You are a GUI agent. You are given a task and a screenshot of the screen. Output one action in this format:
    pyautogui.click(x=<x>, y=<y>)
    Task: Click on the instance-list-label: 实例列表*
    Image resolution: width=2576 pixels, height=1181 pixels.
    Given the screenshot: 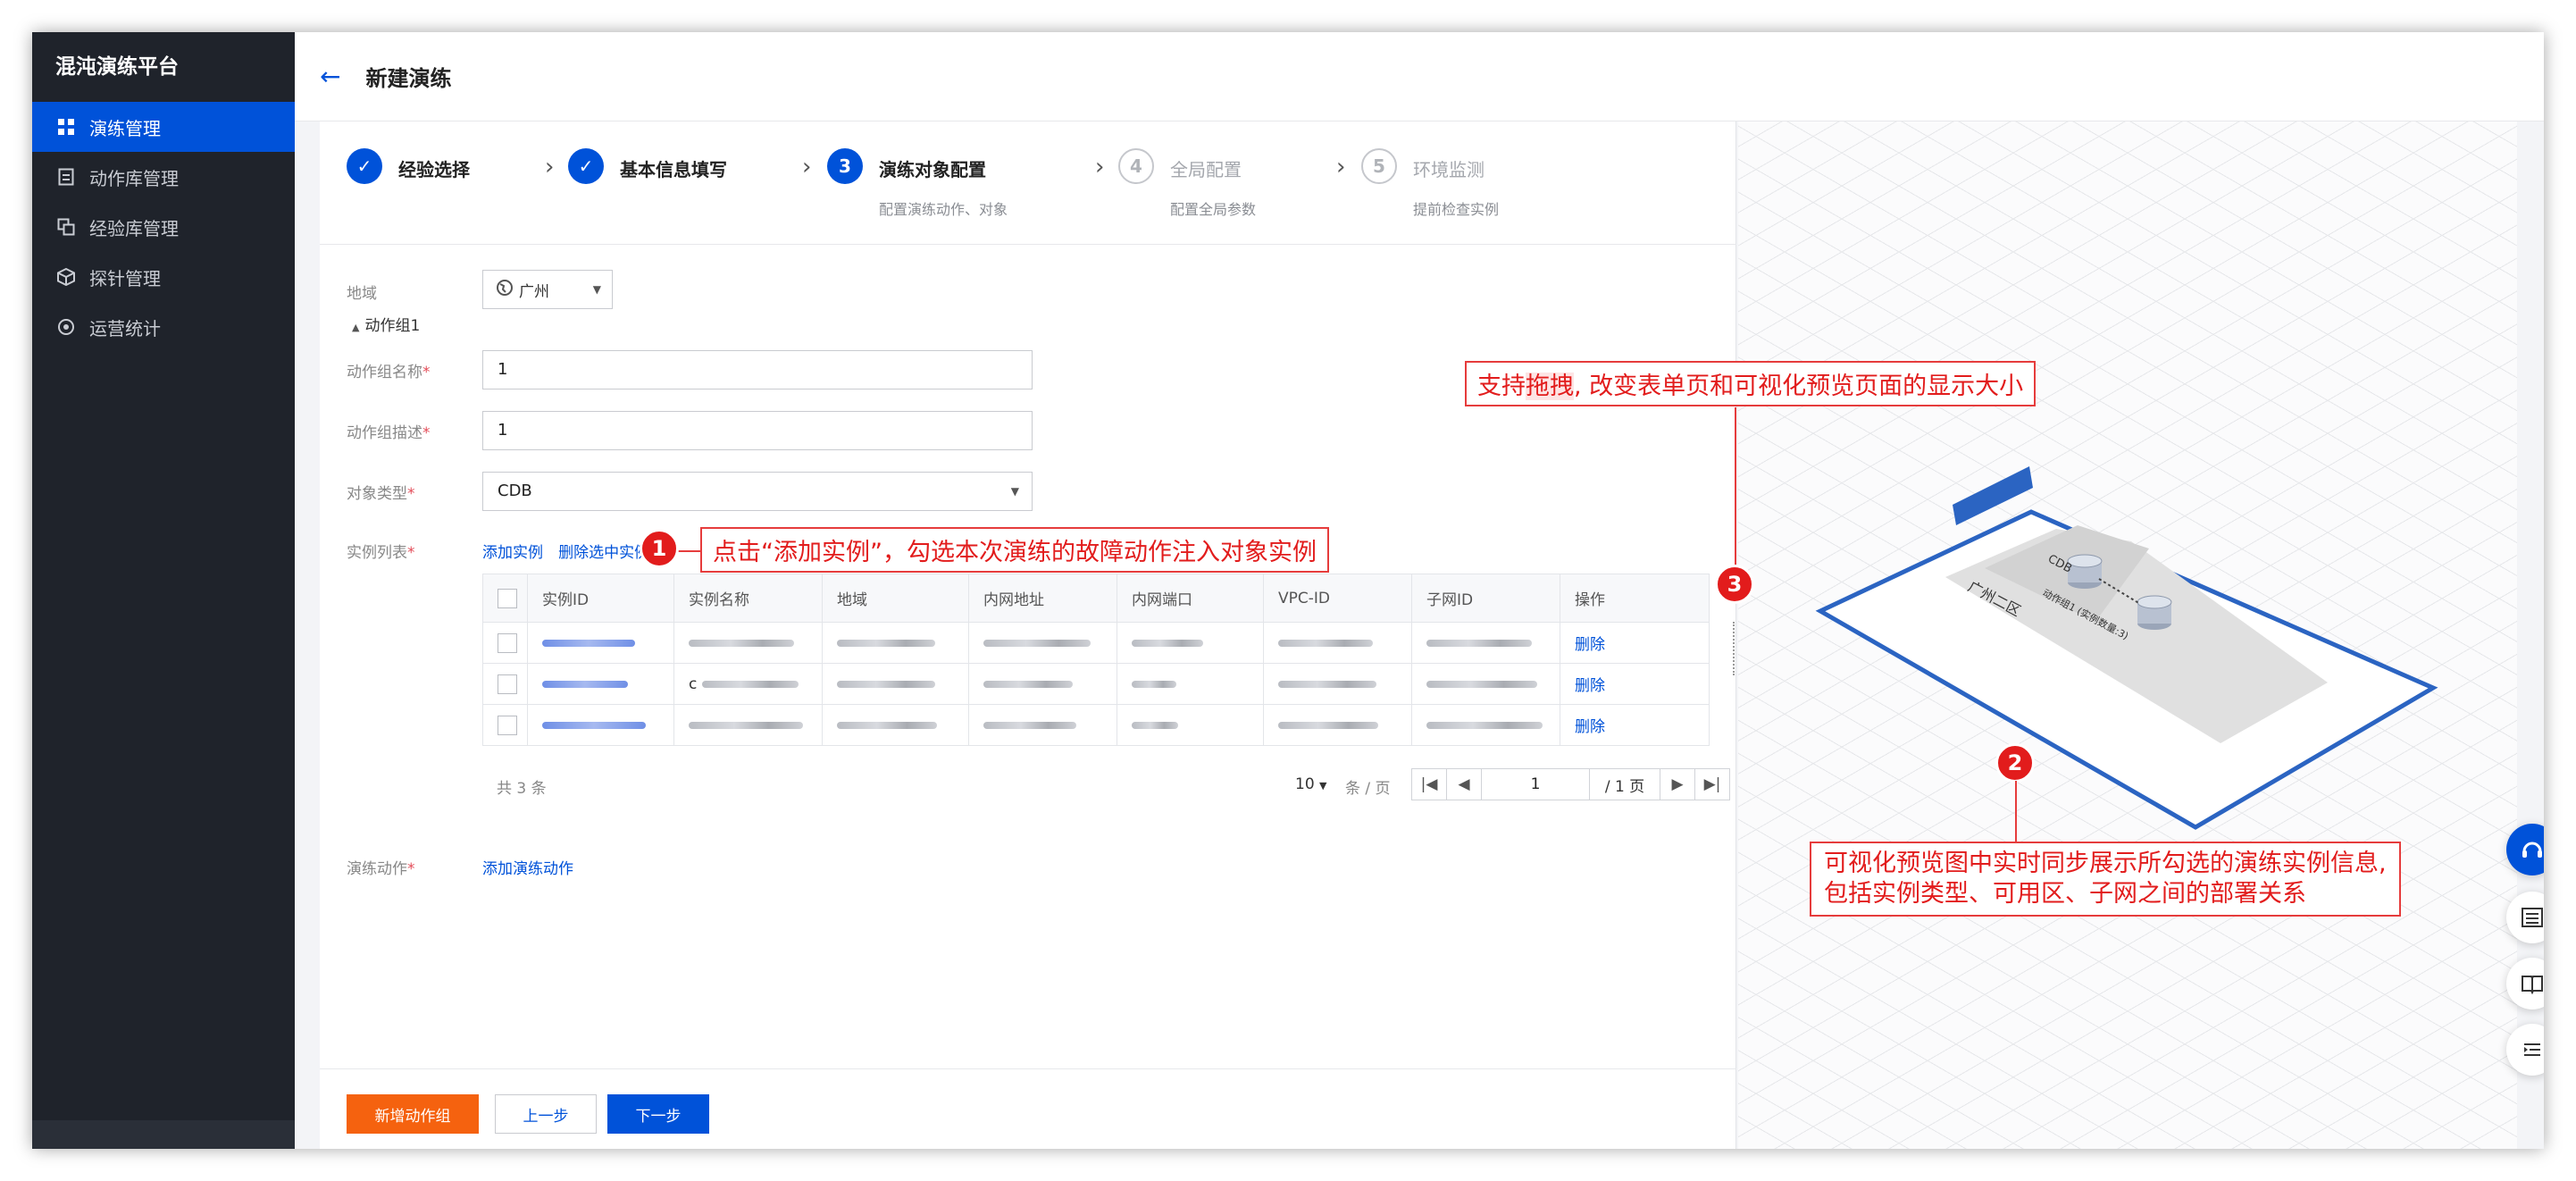 What is the action you would take?
    pyautogui.click(x=381, y=553)
    